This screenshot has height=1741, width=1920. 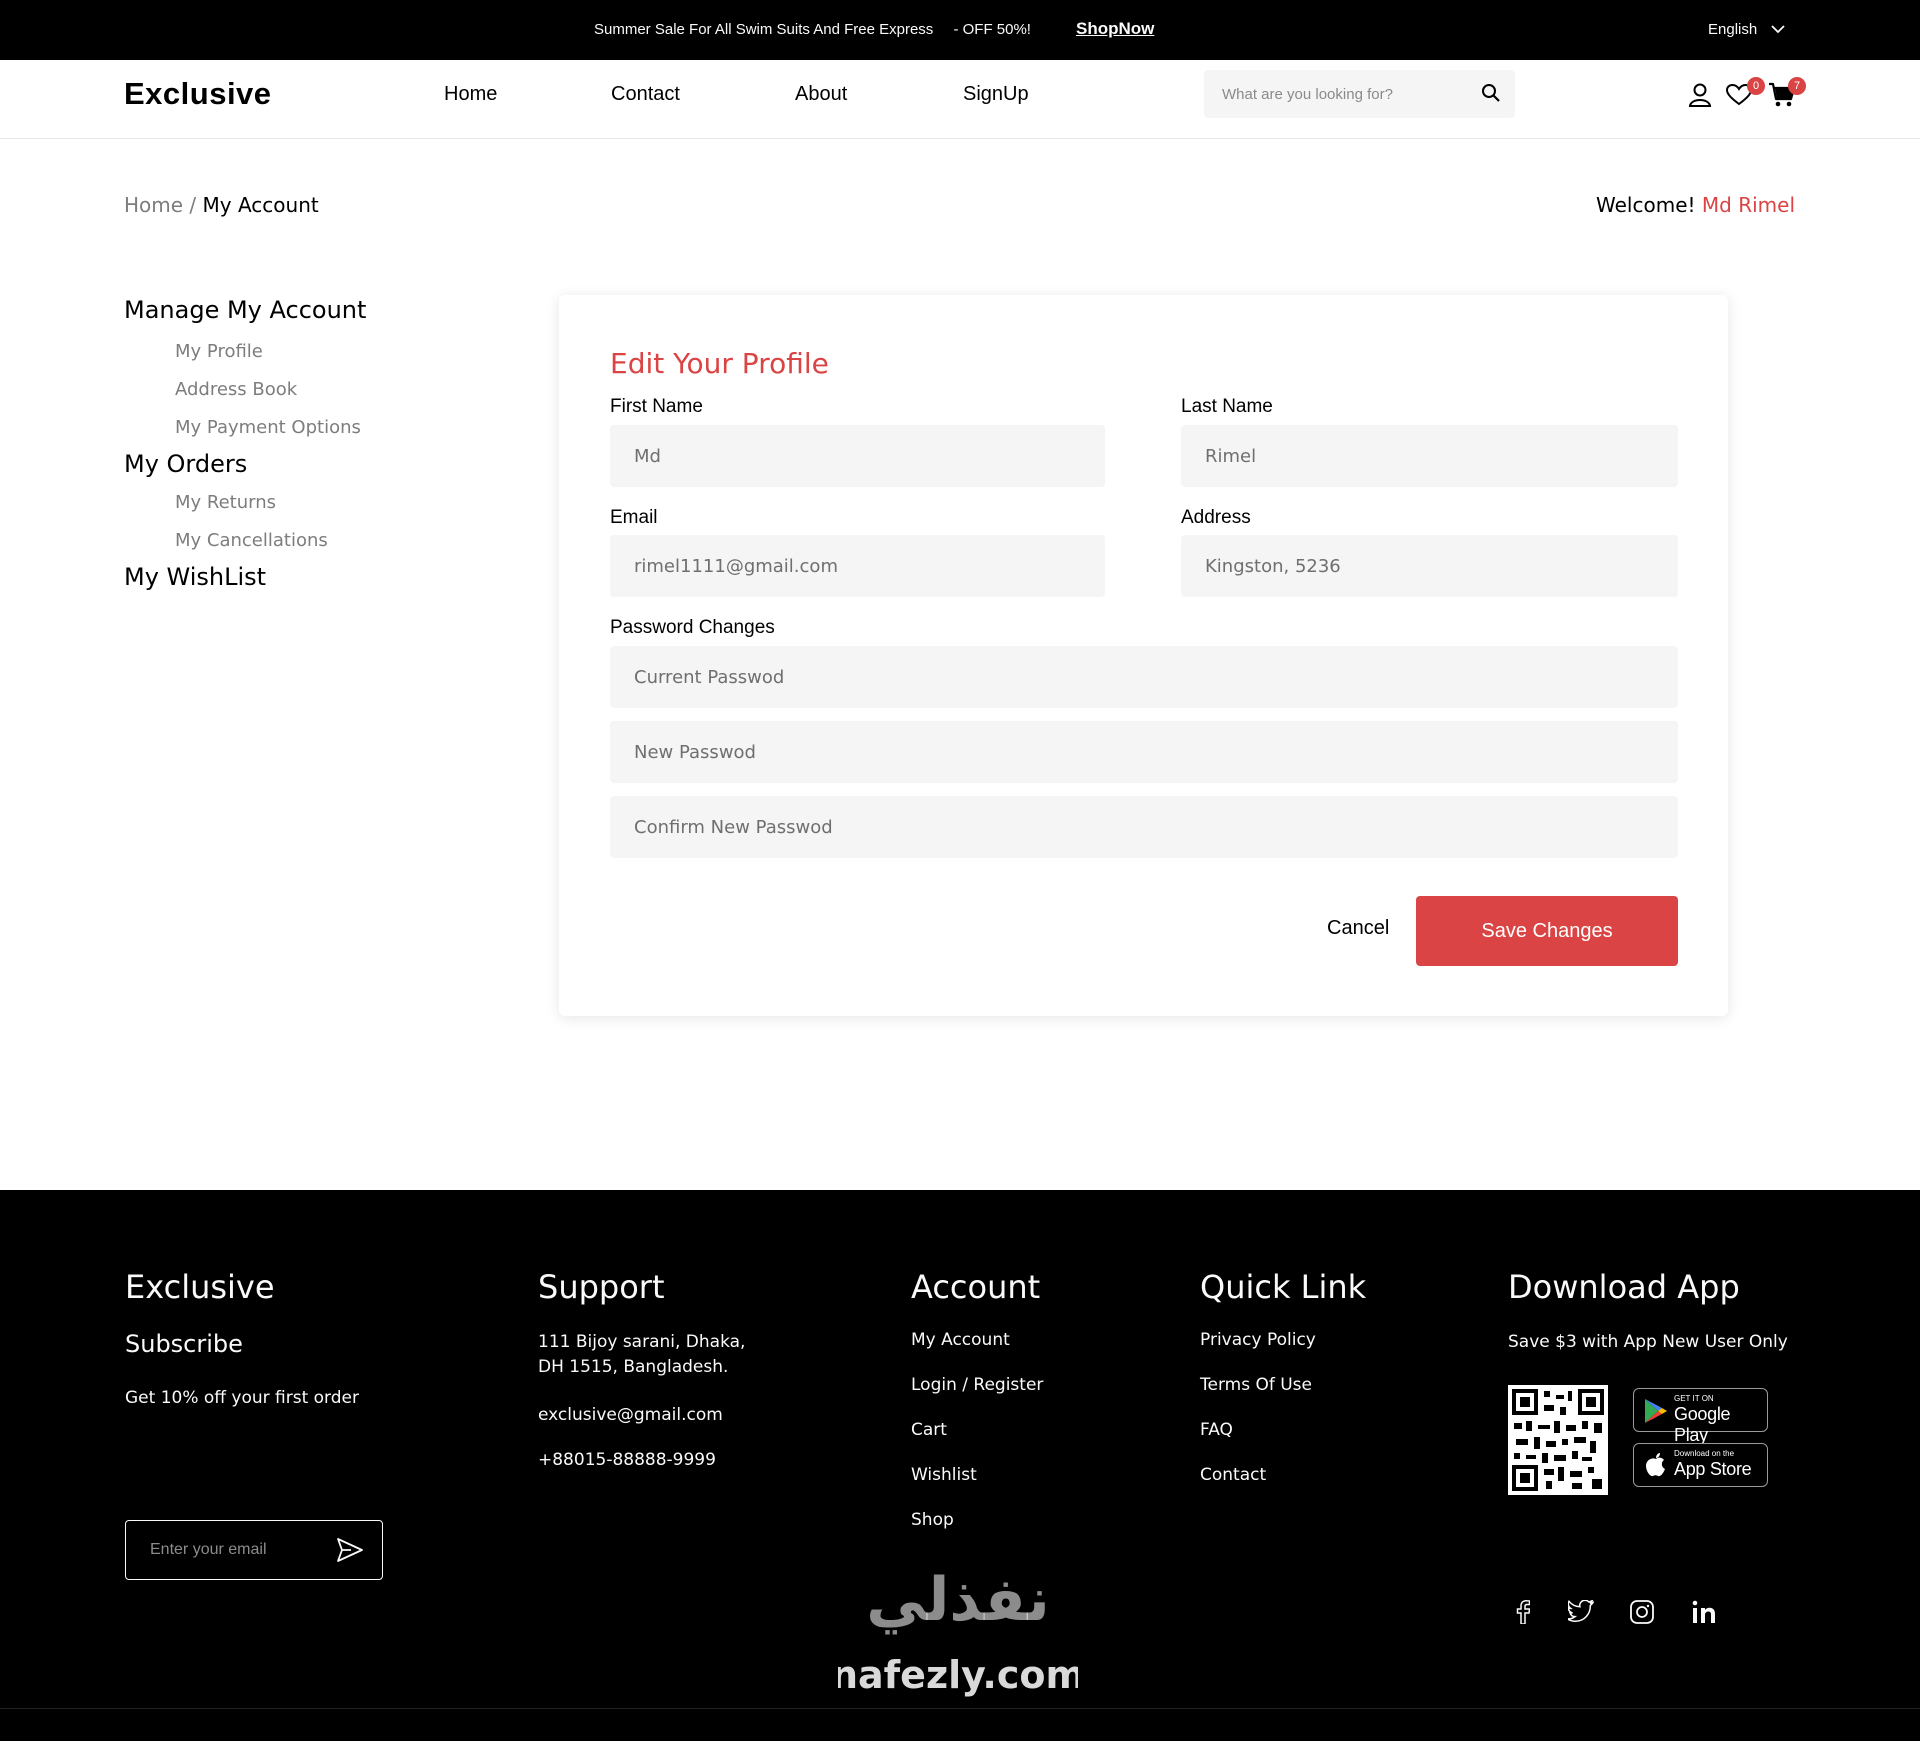 What do you see at coordinates (996, 94) in the screenshot?
I see `nav-signup: SignUp` at bounding box center [996, 94].